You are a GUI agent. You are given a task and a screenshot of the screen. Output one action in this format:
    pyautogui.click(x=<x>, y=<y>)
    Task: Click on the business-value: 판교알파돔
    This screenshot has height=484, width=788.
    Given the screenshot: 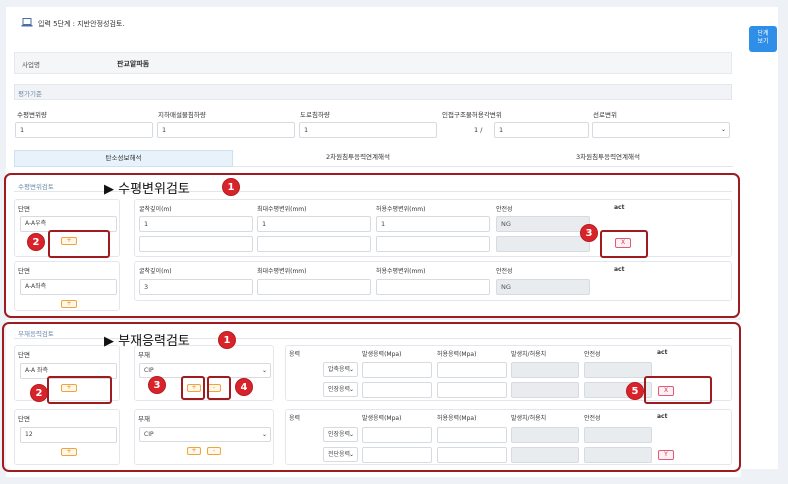 What is the action you would take?
    pyautogui.click(x=133, y=64)
    